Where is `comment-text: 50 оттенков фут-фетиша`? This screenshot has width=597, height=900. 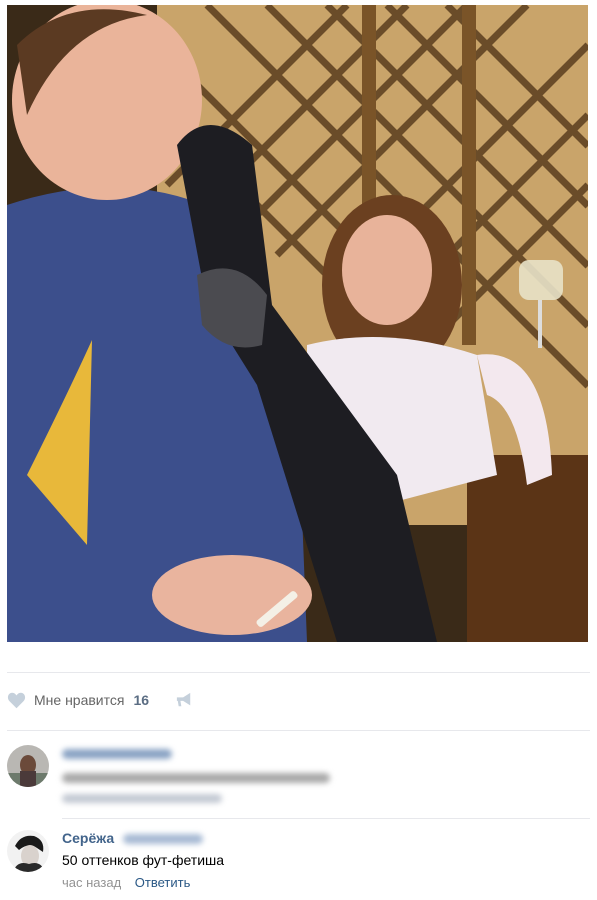 comment-text: 50 оттенков фут-фетиша is located at coordinates (143, 860).